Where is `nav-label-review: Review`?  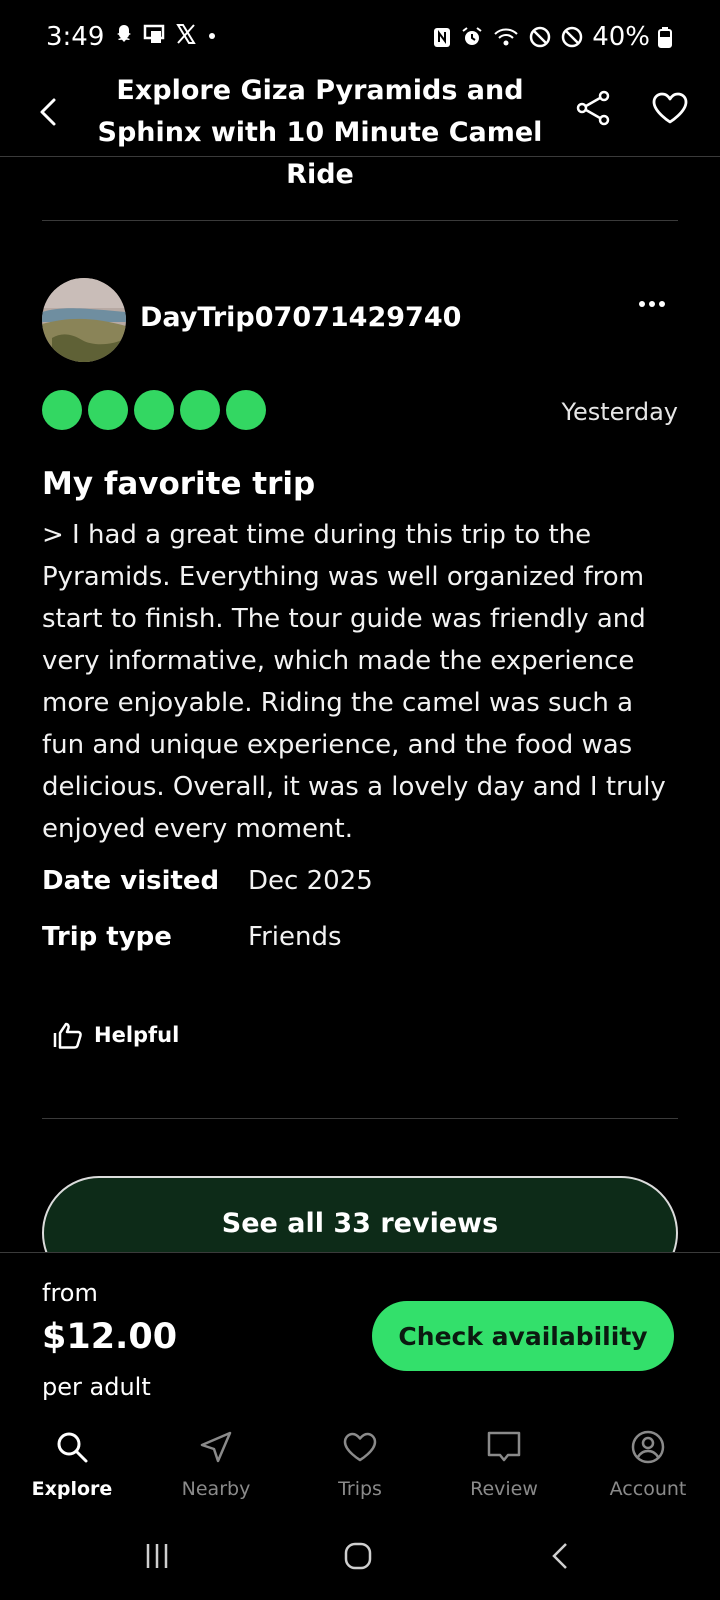 nav-label-review: Review is located at coordinates (504, 1489).